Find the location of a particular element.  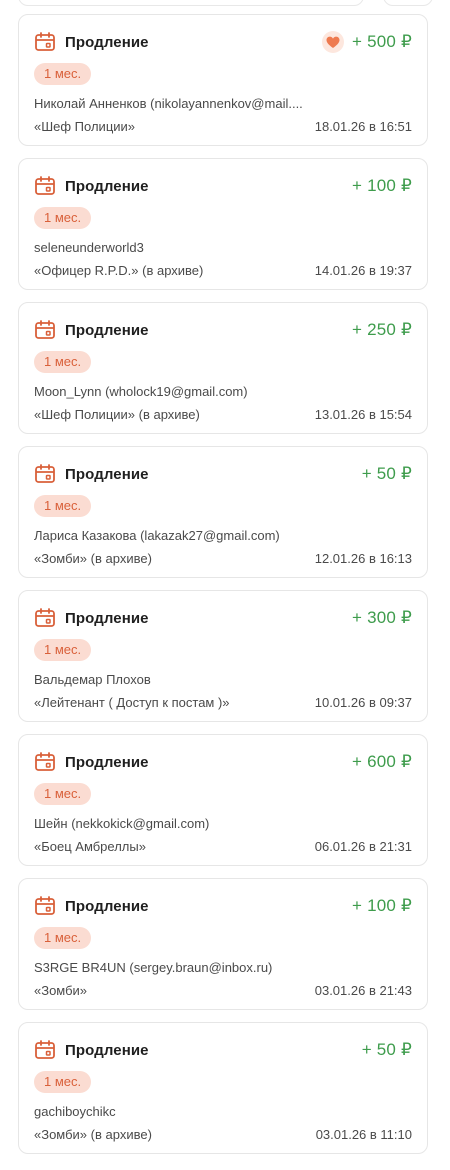

card-footer: «Шеф Полиции» (в архиве) 13.01.26 в 15:54 is located at coordinates (223, 414).